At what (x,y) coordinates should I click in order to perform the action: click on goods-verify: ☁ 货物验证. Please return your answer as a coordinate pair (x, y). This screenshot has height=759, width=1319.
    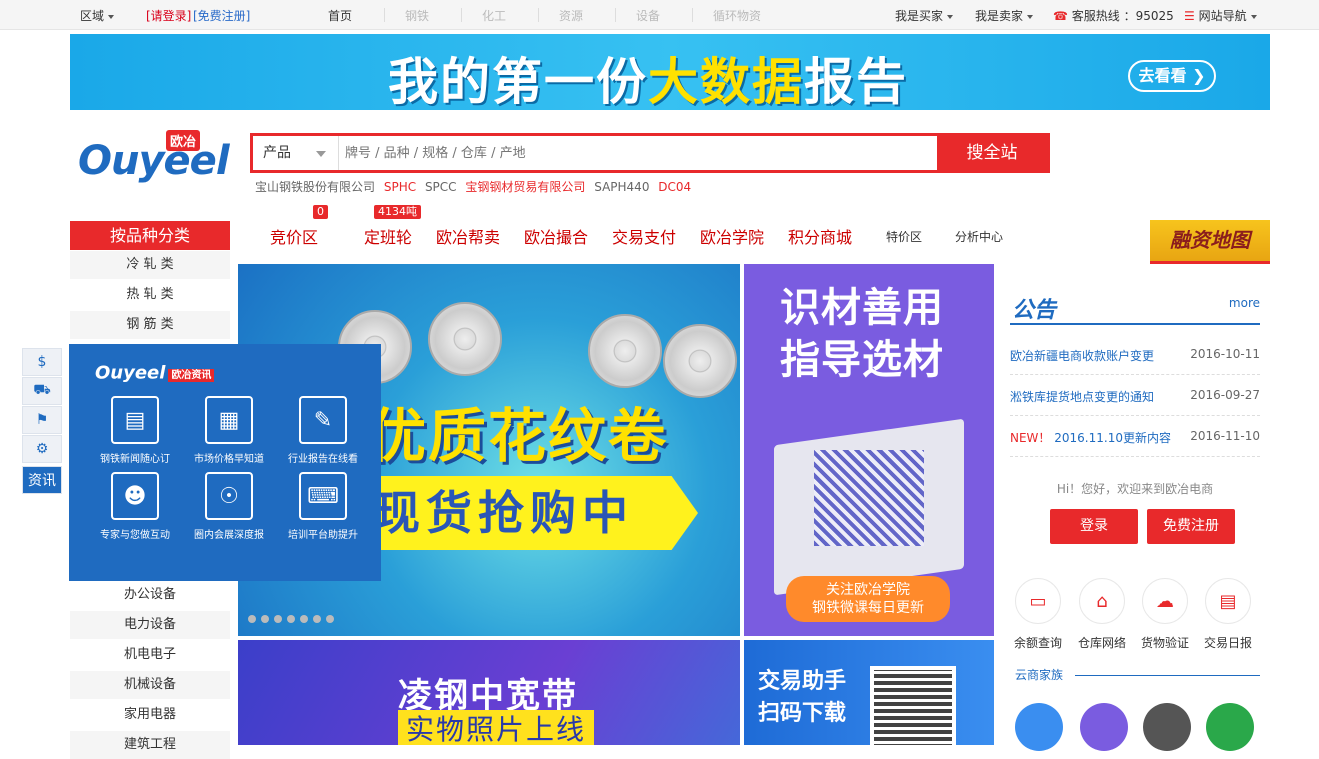
    Looking at the image, I should click on (1165, 614).